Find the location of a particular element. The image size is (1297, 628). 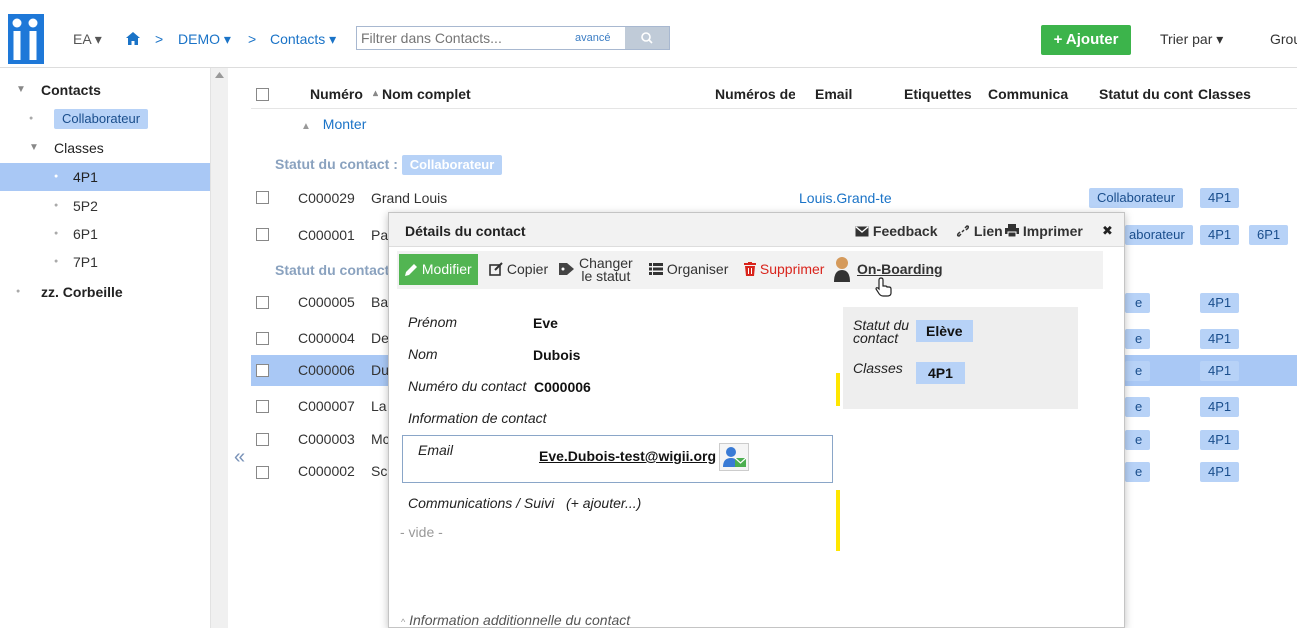

column-communications: Communica is located at coordinates (1036, 94).